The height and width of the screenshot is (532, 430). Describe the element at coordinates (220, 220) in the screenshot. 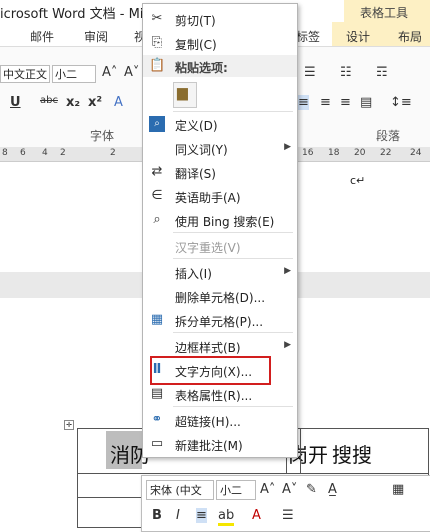

I see `menu-item-bing-search: ⌕ 使用 Bing 搜索(E)` at that location.